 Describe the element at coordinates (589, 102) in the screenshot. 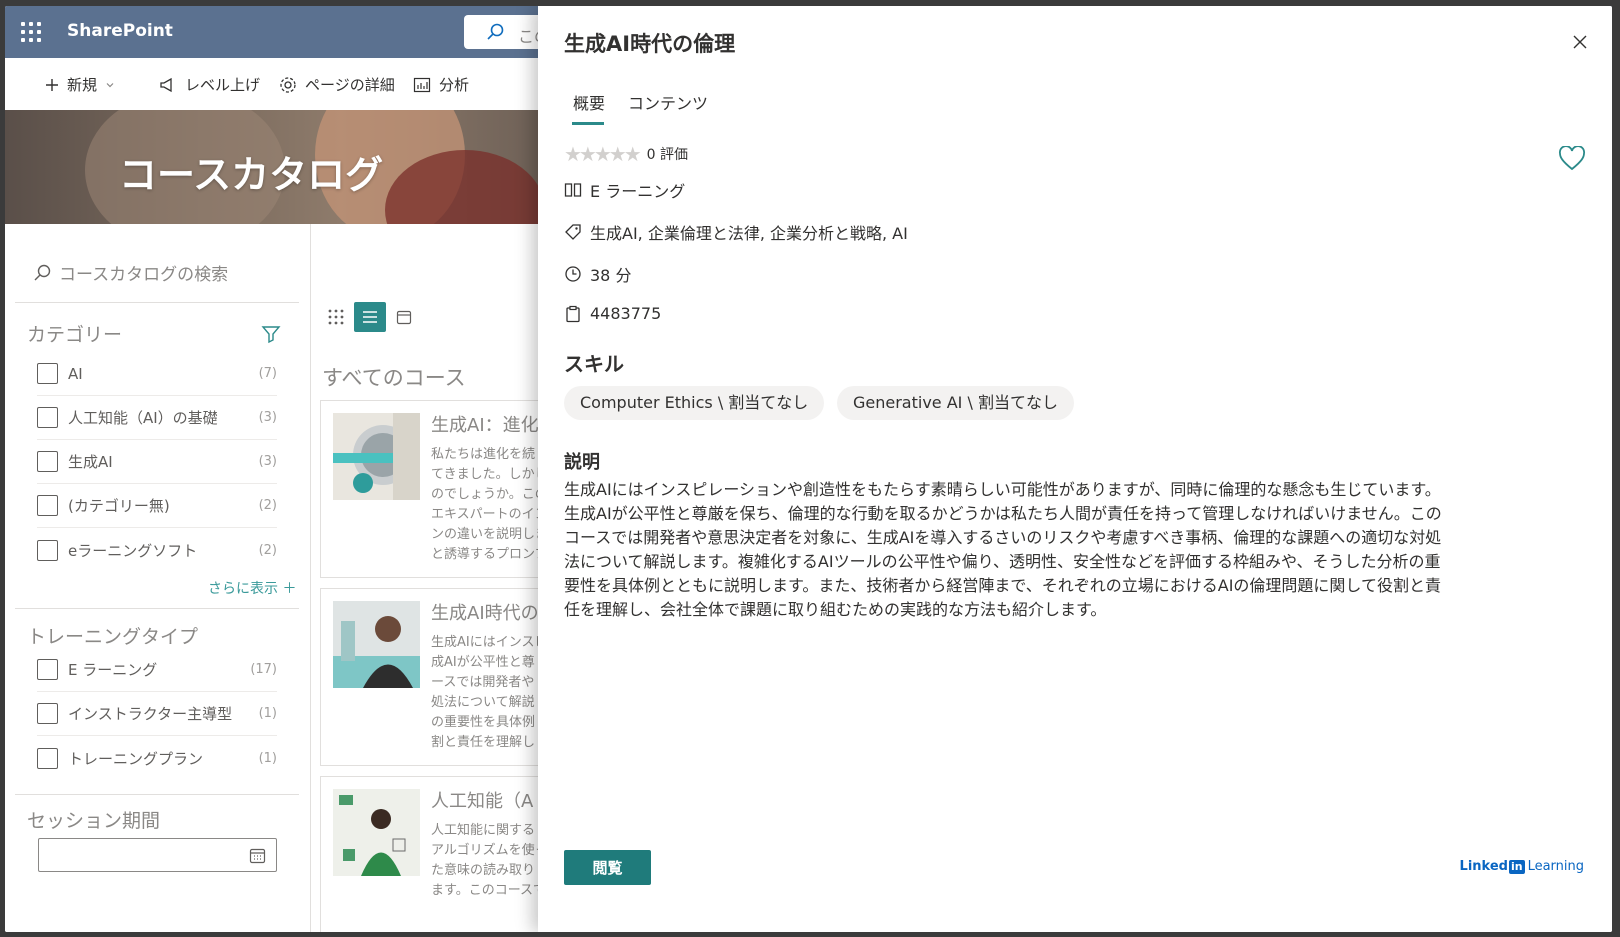

I see `tab-overview: 概要` at that location.